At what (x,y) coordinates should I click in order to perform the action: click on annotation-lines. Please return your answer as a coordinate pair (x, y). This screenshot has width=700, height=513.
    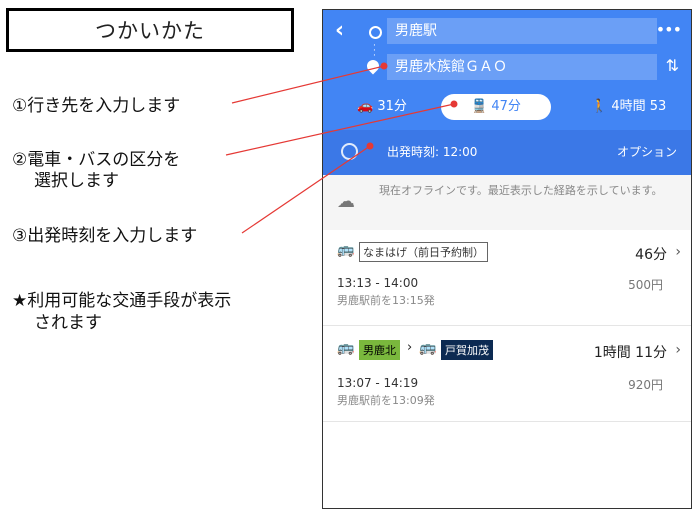
    Looking at the image, I should click on (341, 148).